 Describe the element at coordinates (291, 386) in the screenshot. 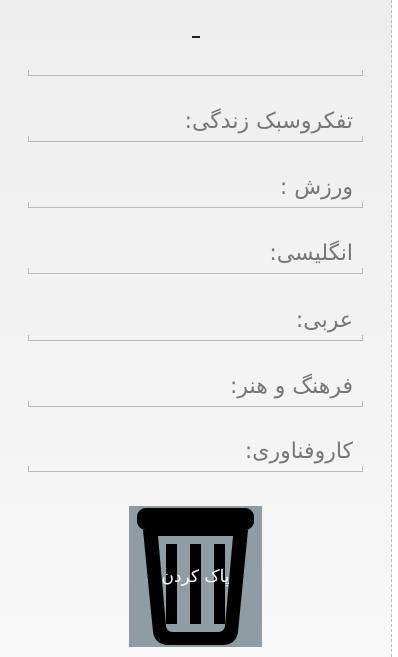

I see `field-label: فرهنگ و هنر:` at that location.